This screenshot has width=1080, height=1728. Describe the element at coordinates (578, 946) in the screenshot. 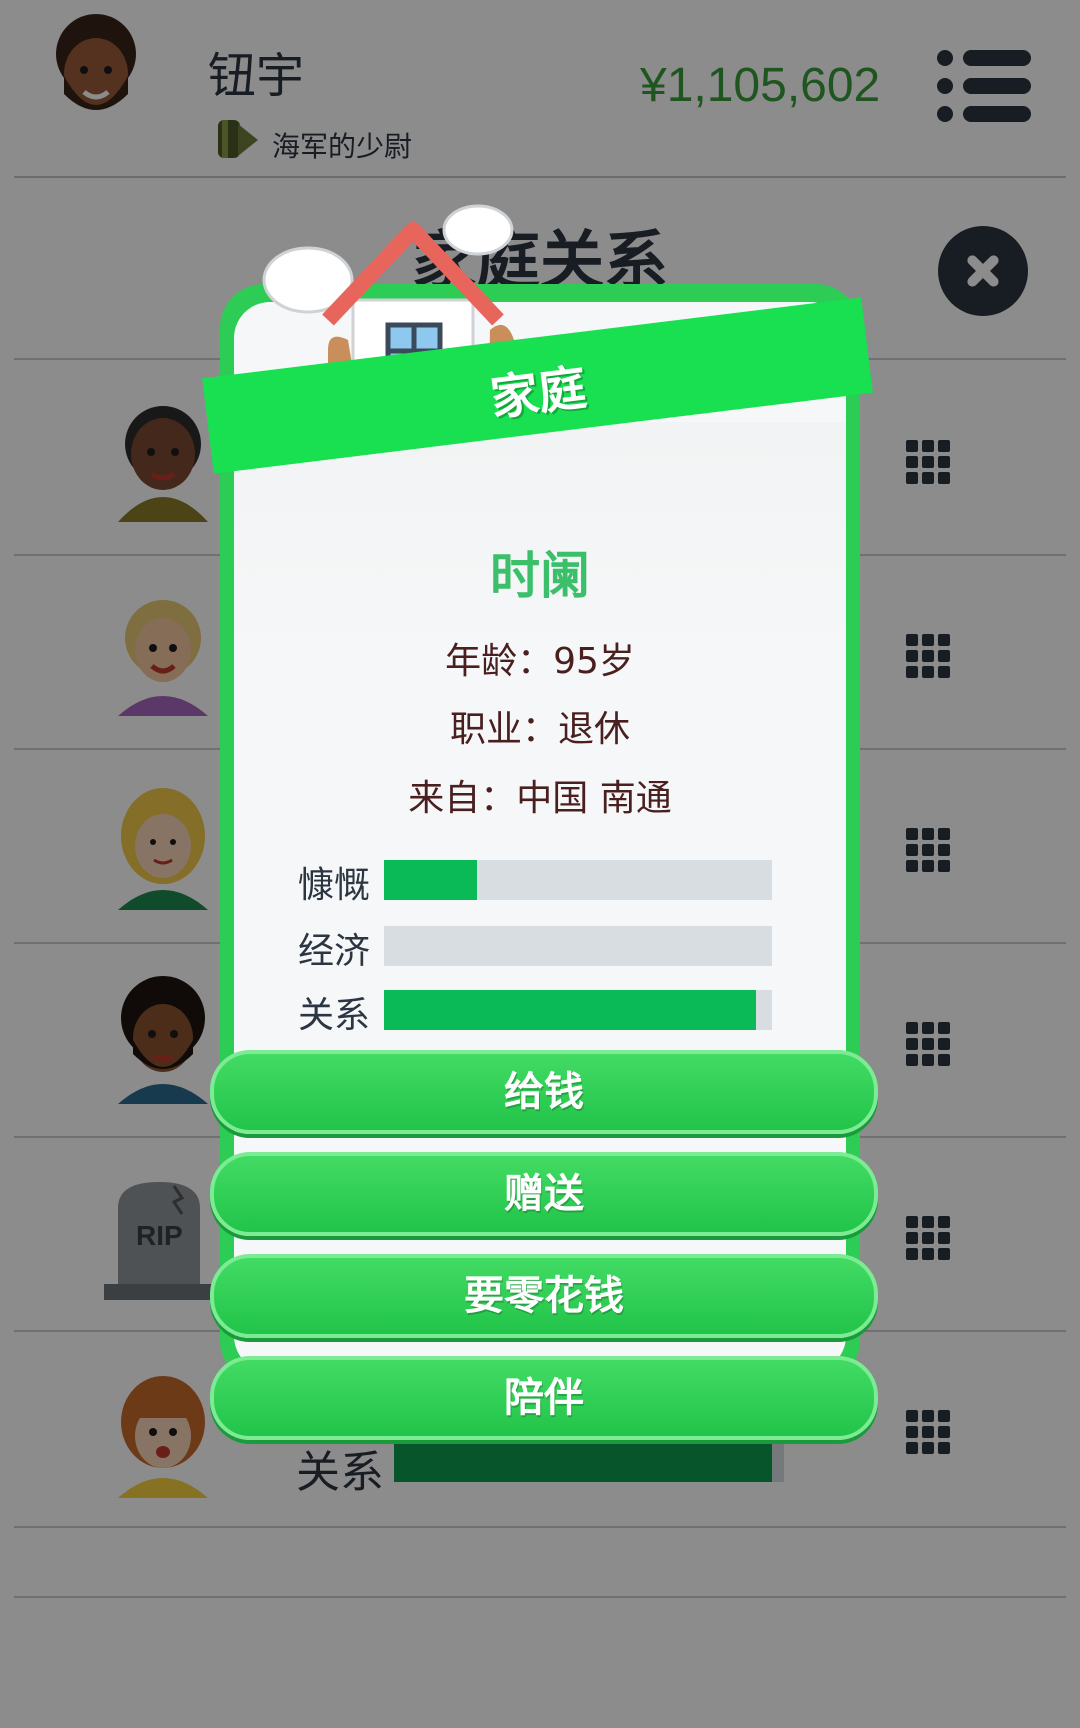

I see `stat-bar-finance` at that location.